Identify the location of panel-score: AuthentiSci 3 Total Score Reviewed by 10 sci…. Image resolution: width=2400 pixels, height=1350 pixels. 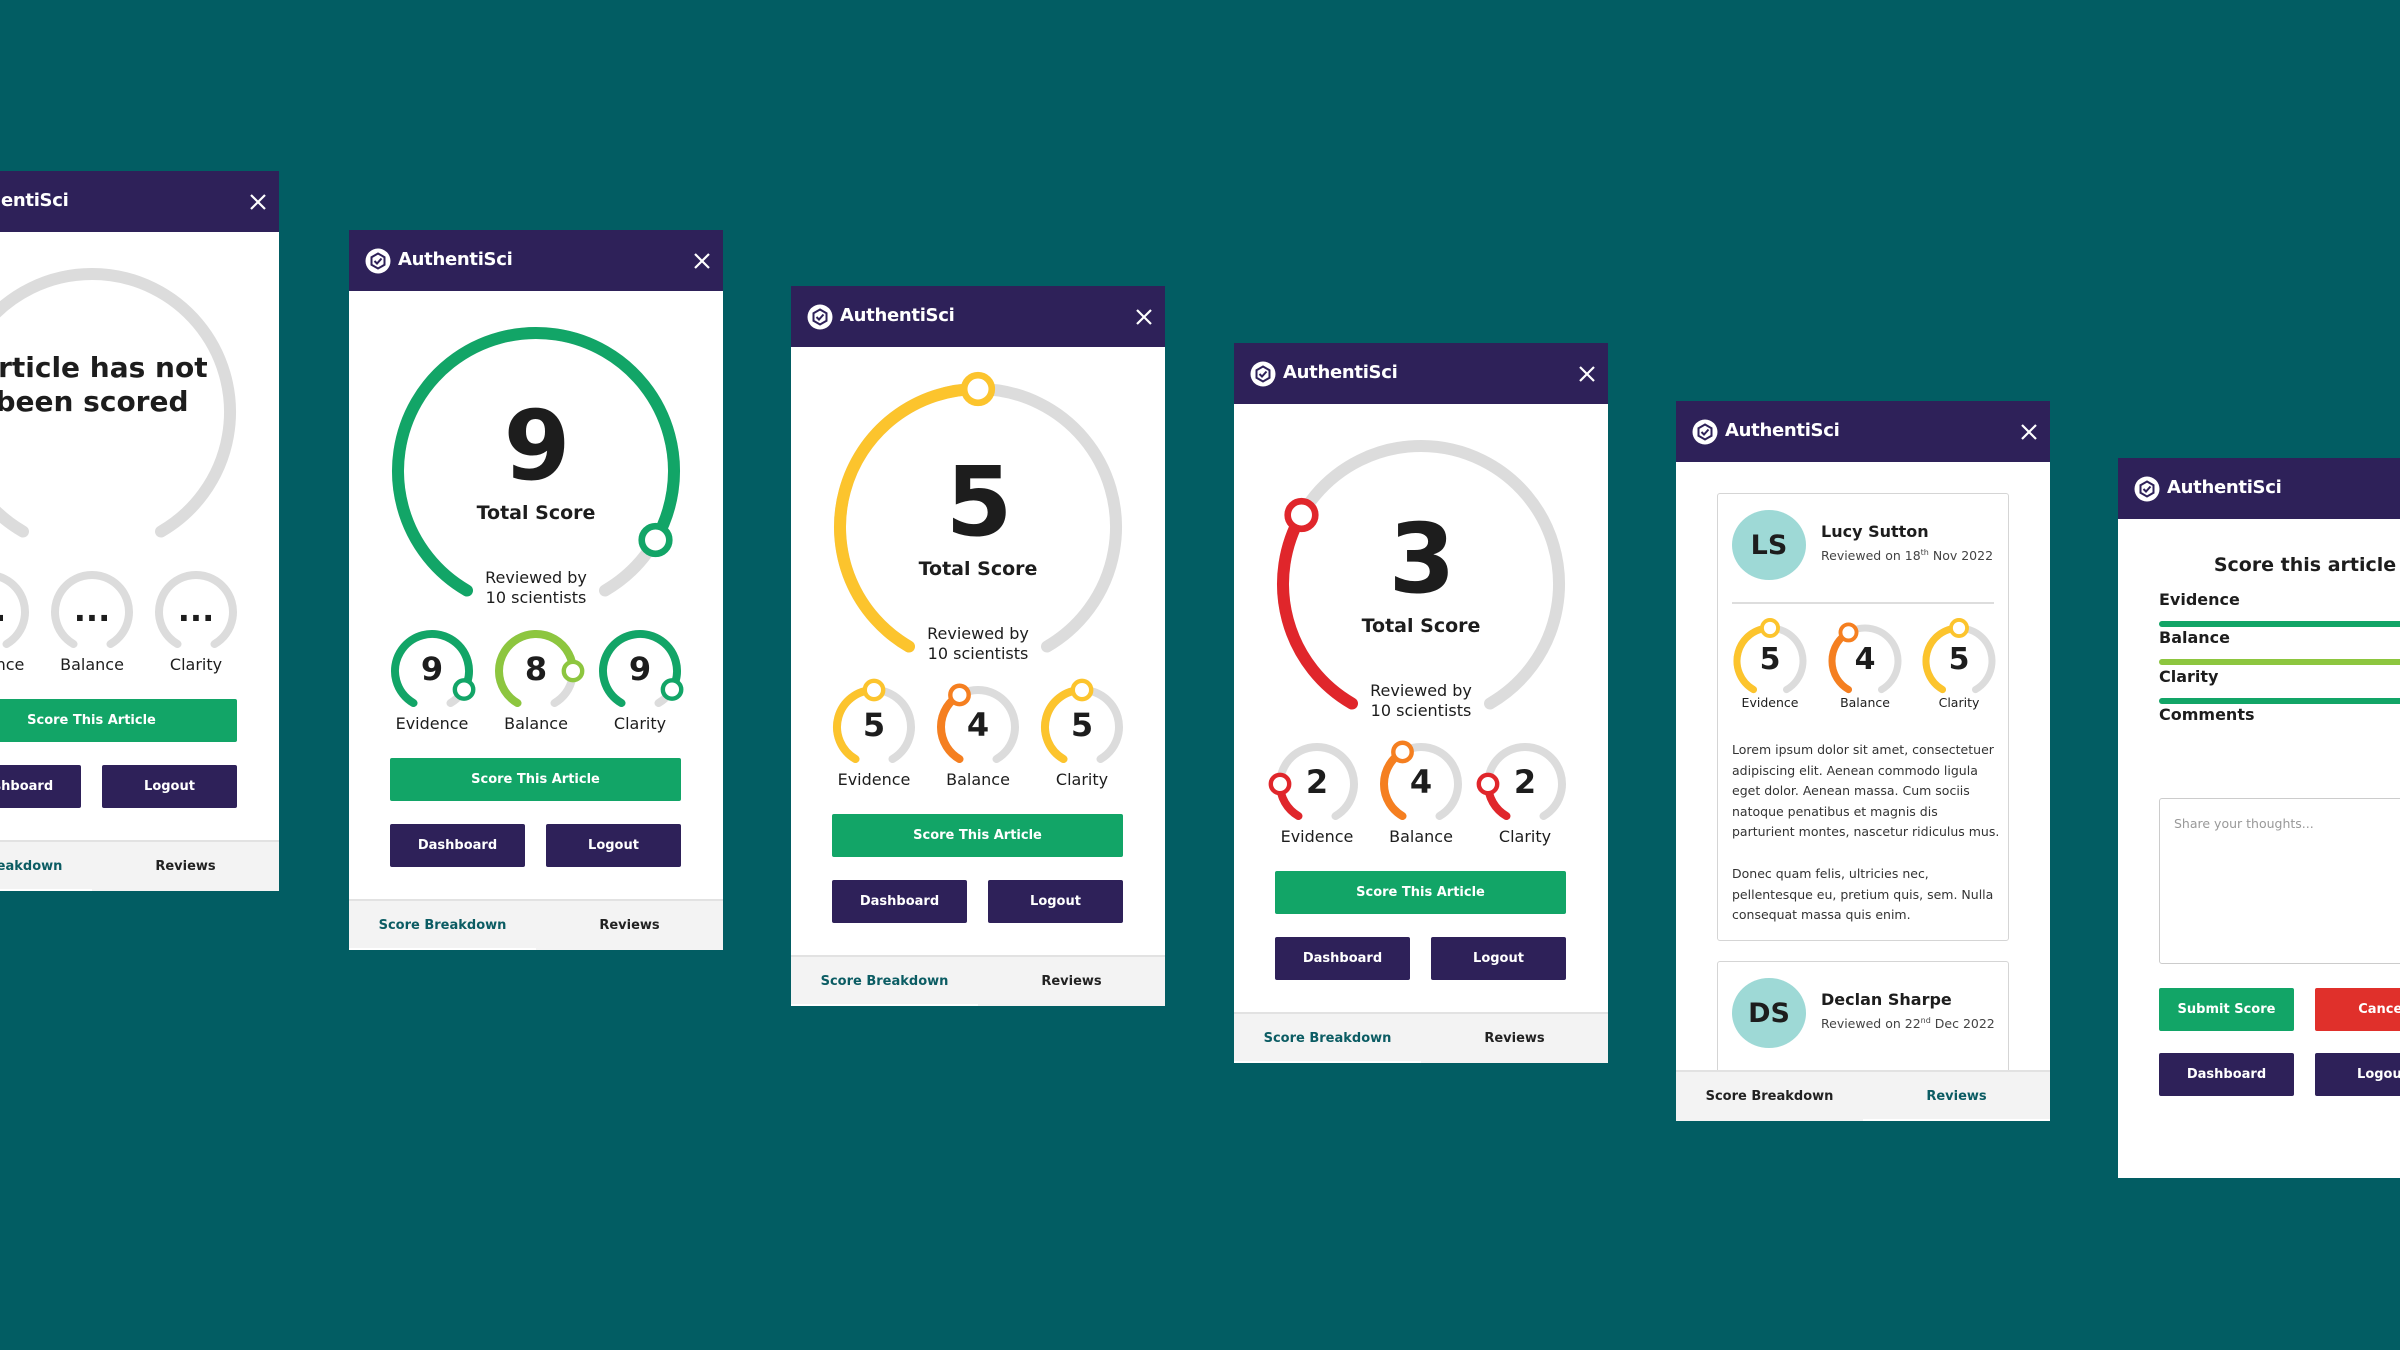
(1421, 703).